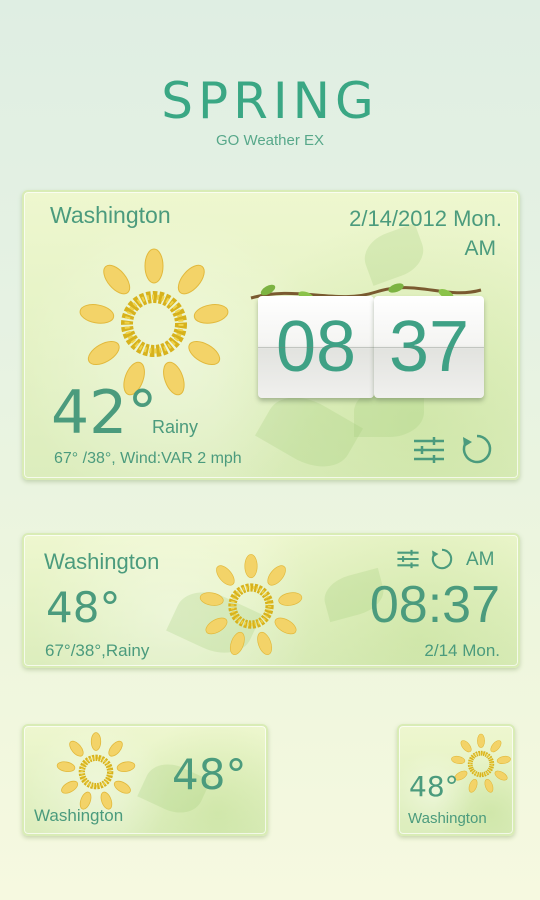 This screenshot has height=900, width=540. What do you see at coordinates (270, 101) in the screenshot?
I see `theme-title: SPRING` at bounding box center [270, 101].